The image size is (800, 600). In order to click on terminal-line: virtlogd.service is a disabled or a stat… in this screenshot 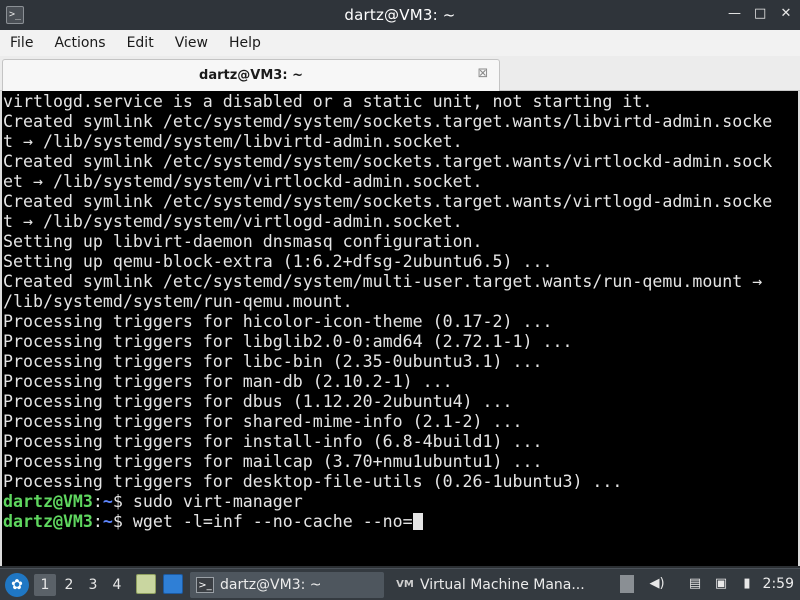, I will do `click(328, 101)`.